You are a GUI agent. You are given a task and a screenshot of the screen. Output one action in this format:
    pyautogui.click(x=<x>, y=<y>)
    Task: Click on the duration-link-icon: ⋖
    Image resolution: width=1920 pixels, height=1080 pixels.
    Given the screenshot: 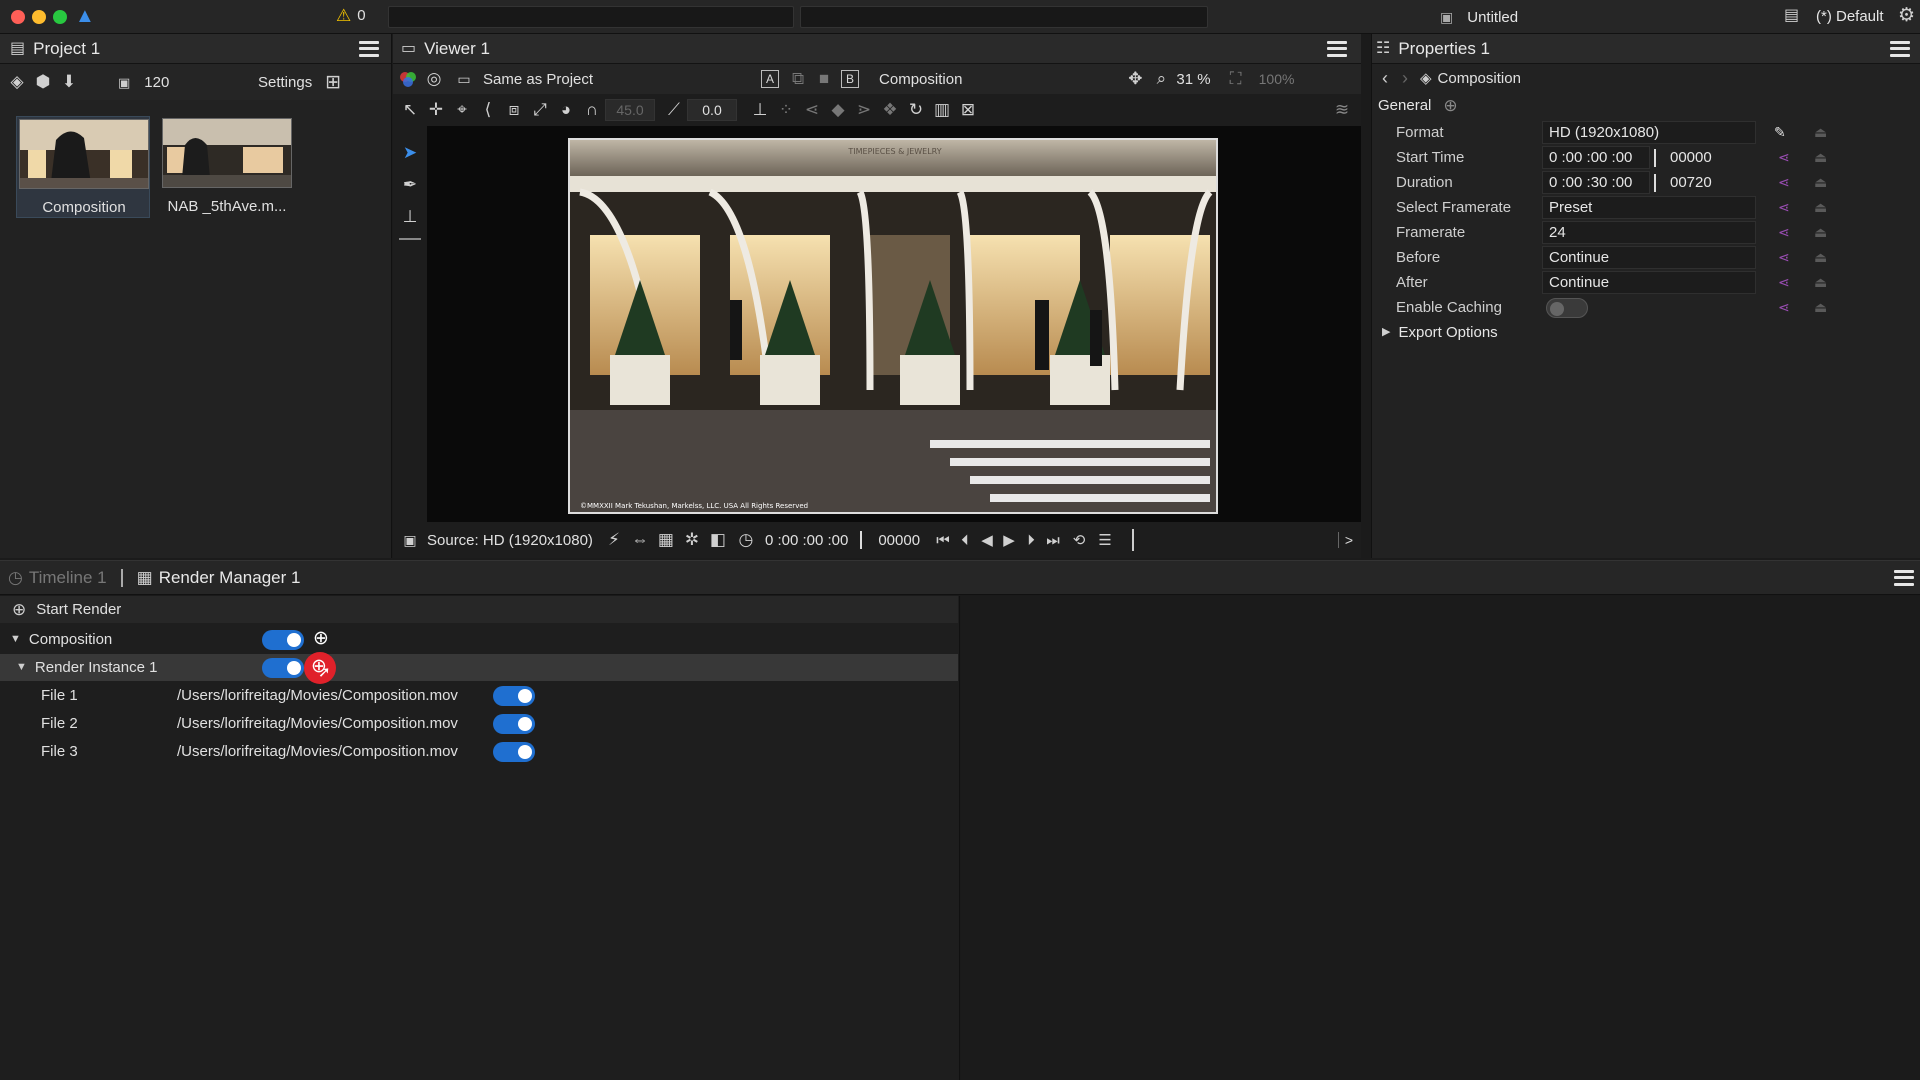 What is the action you would take?
    pyautogui.click(x=1784, y=182)
    